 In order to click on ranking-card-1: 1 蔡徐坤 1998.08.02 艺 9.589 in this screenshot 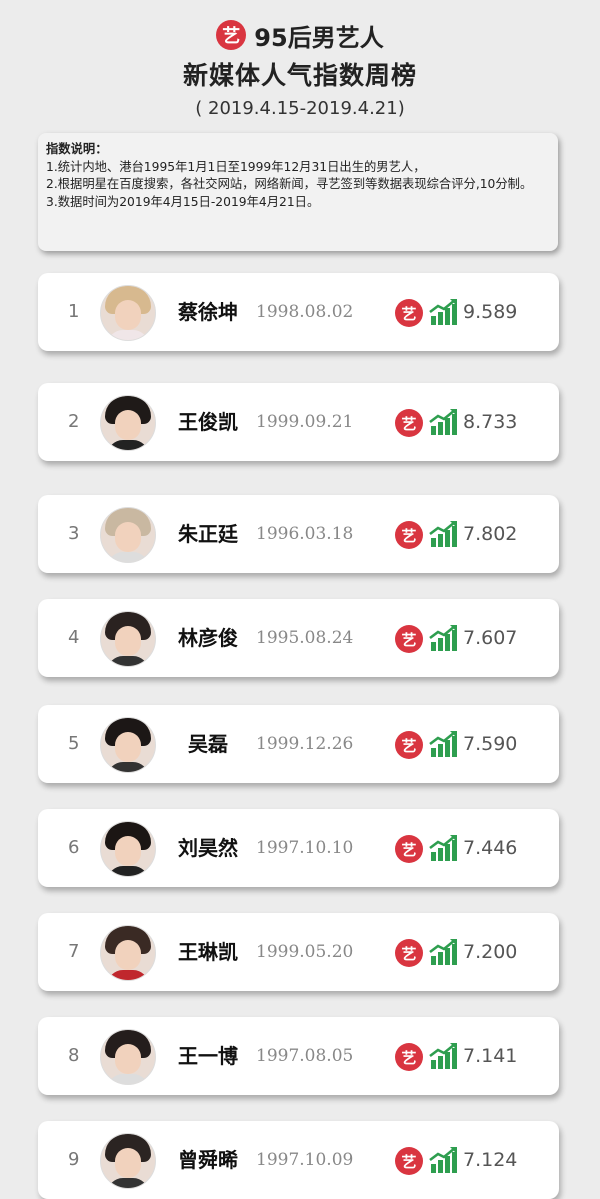, I will do `click(298, 312)`.